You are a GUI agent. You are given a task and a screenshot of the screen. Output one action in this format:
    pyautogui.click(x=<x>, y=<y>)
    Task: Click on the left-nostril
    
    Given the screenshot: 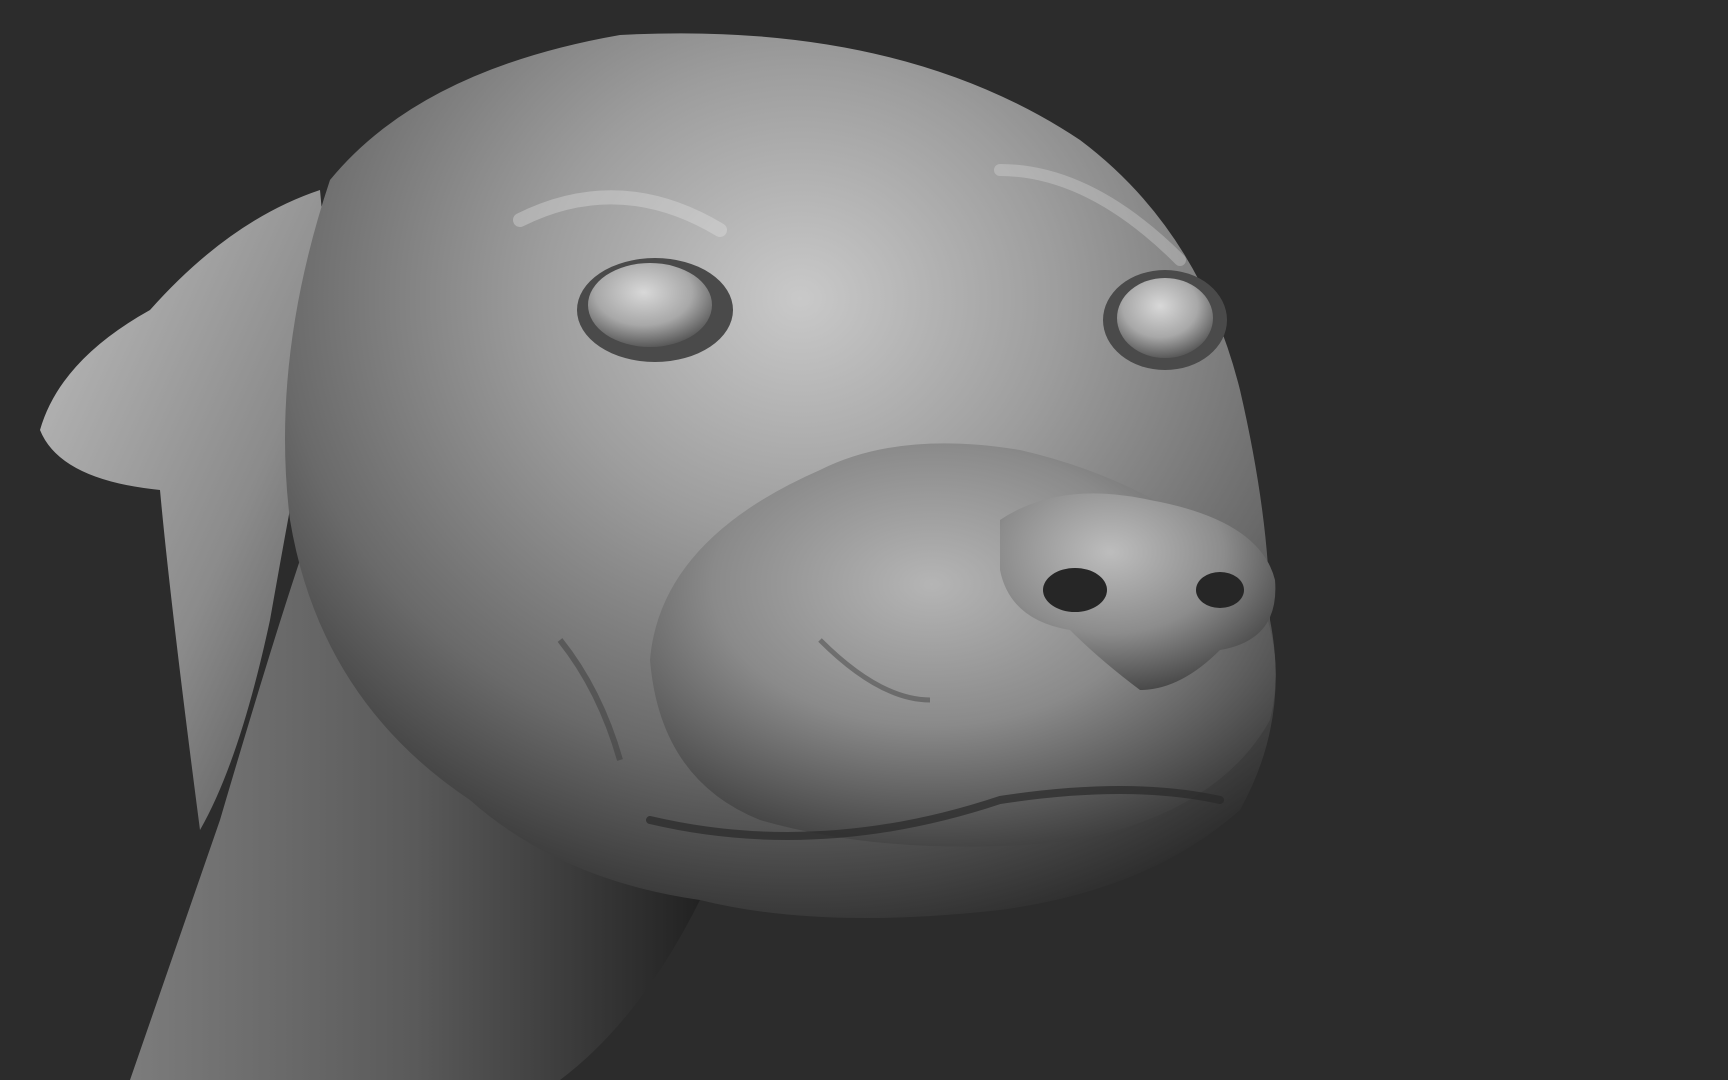 What is the action you would take?
    pyautogui.click(x=1075, y=590)
    